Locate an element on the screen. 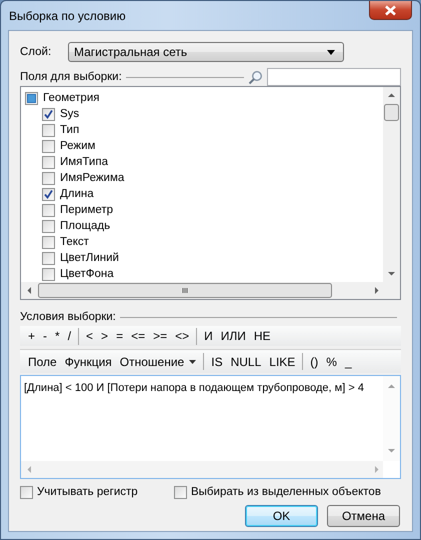  toolbar-button: - is located at coordinates (45, 336).